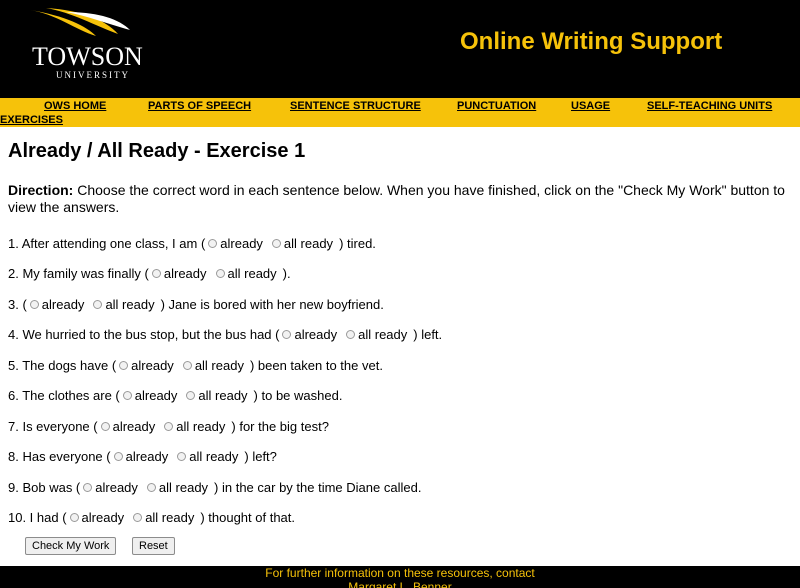  I want to click on nav-parts-of-speech: PARTS OF SPEECH, so click(199, 106).